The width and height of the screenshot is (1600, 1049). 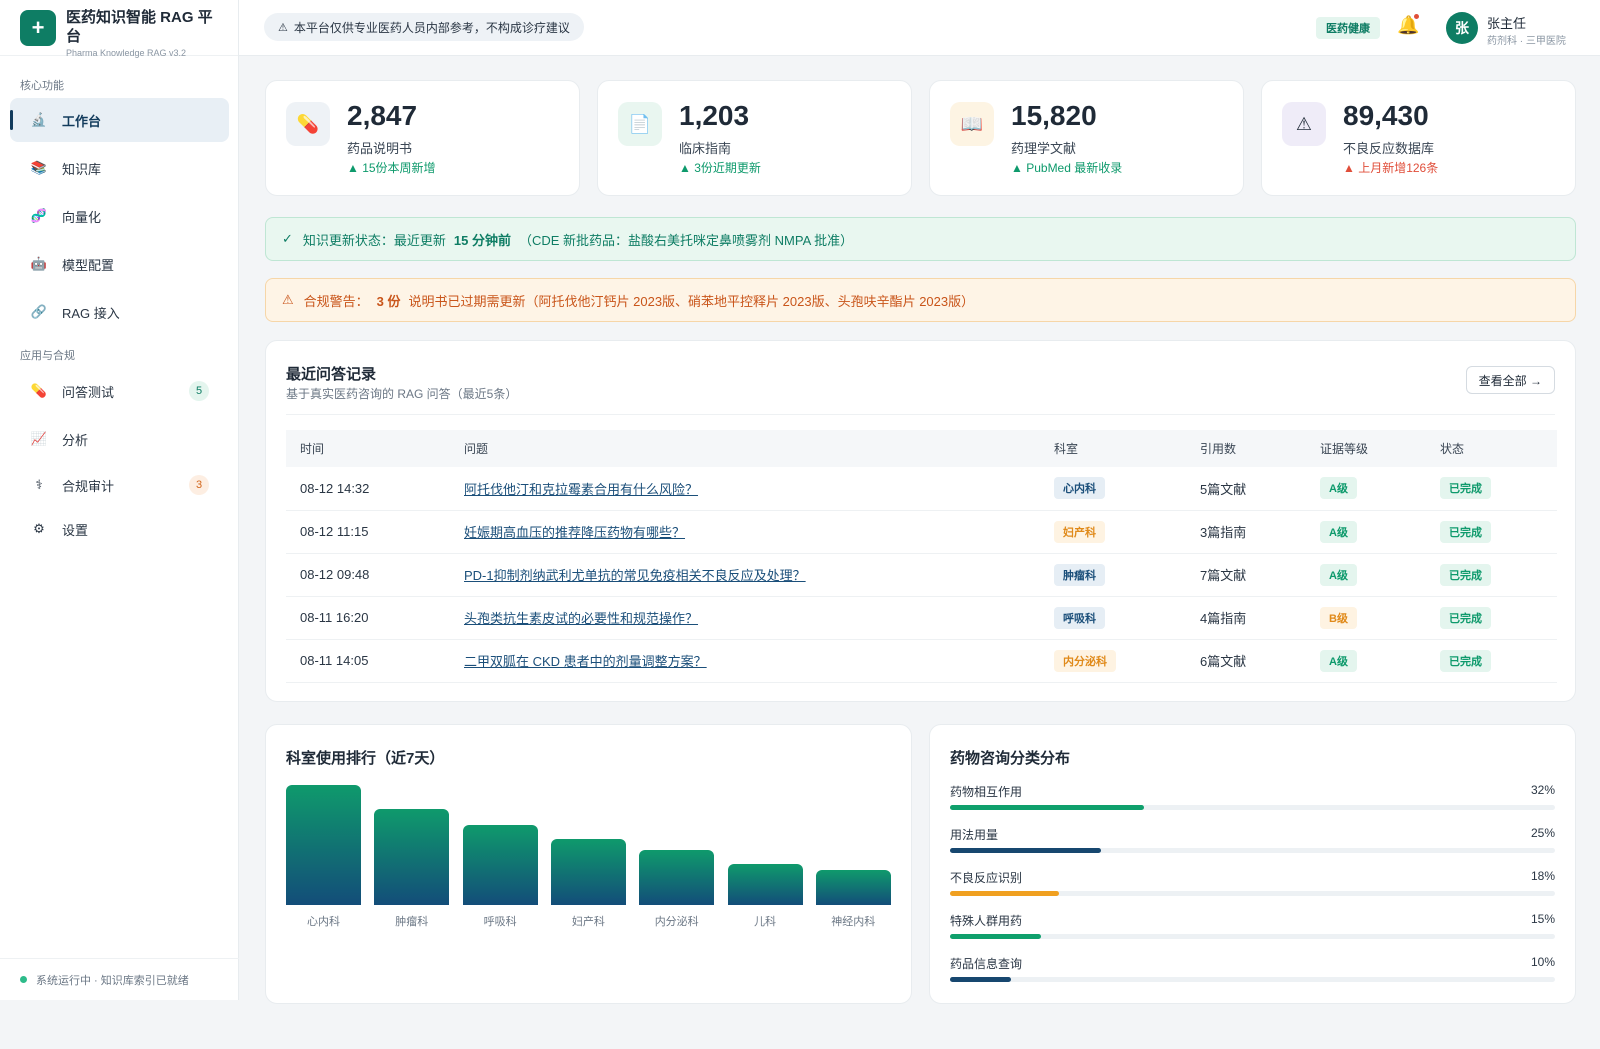 I want to click on stat-label: 不良反应数据库, so click(x=1389, y=148).